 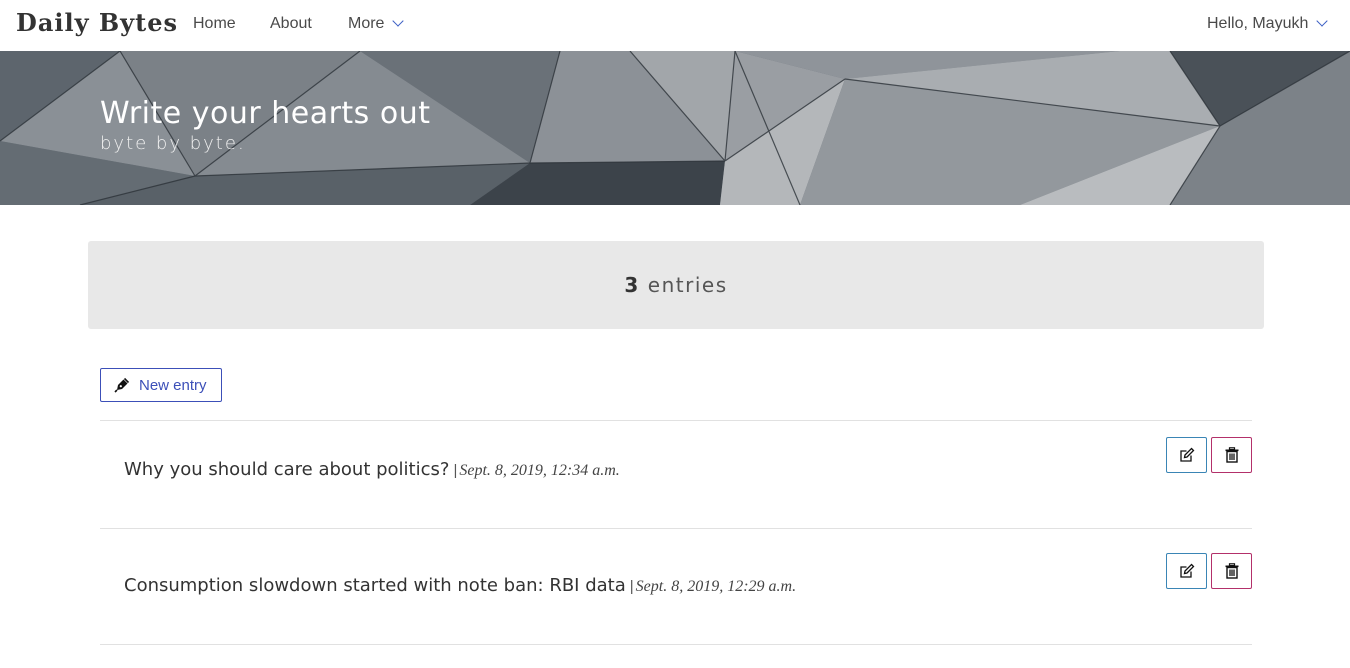 I want to click on nav-link-about: About, so click(x=291, y=24).